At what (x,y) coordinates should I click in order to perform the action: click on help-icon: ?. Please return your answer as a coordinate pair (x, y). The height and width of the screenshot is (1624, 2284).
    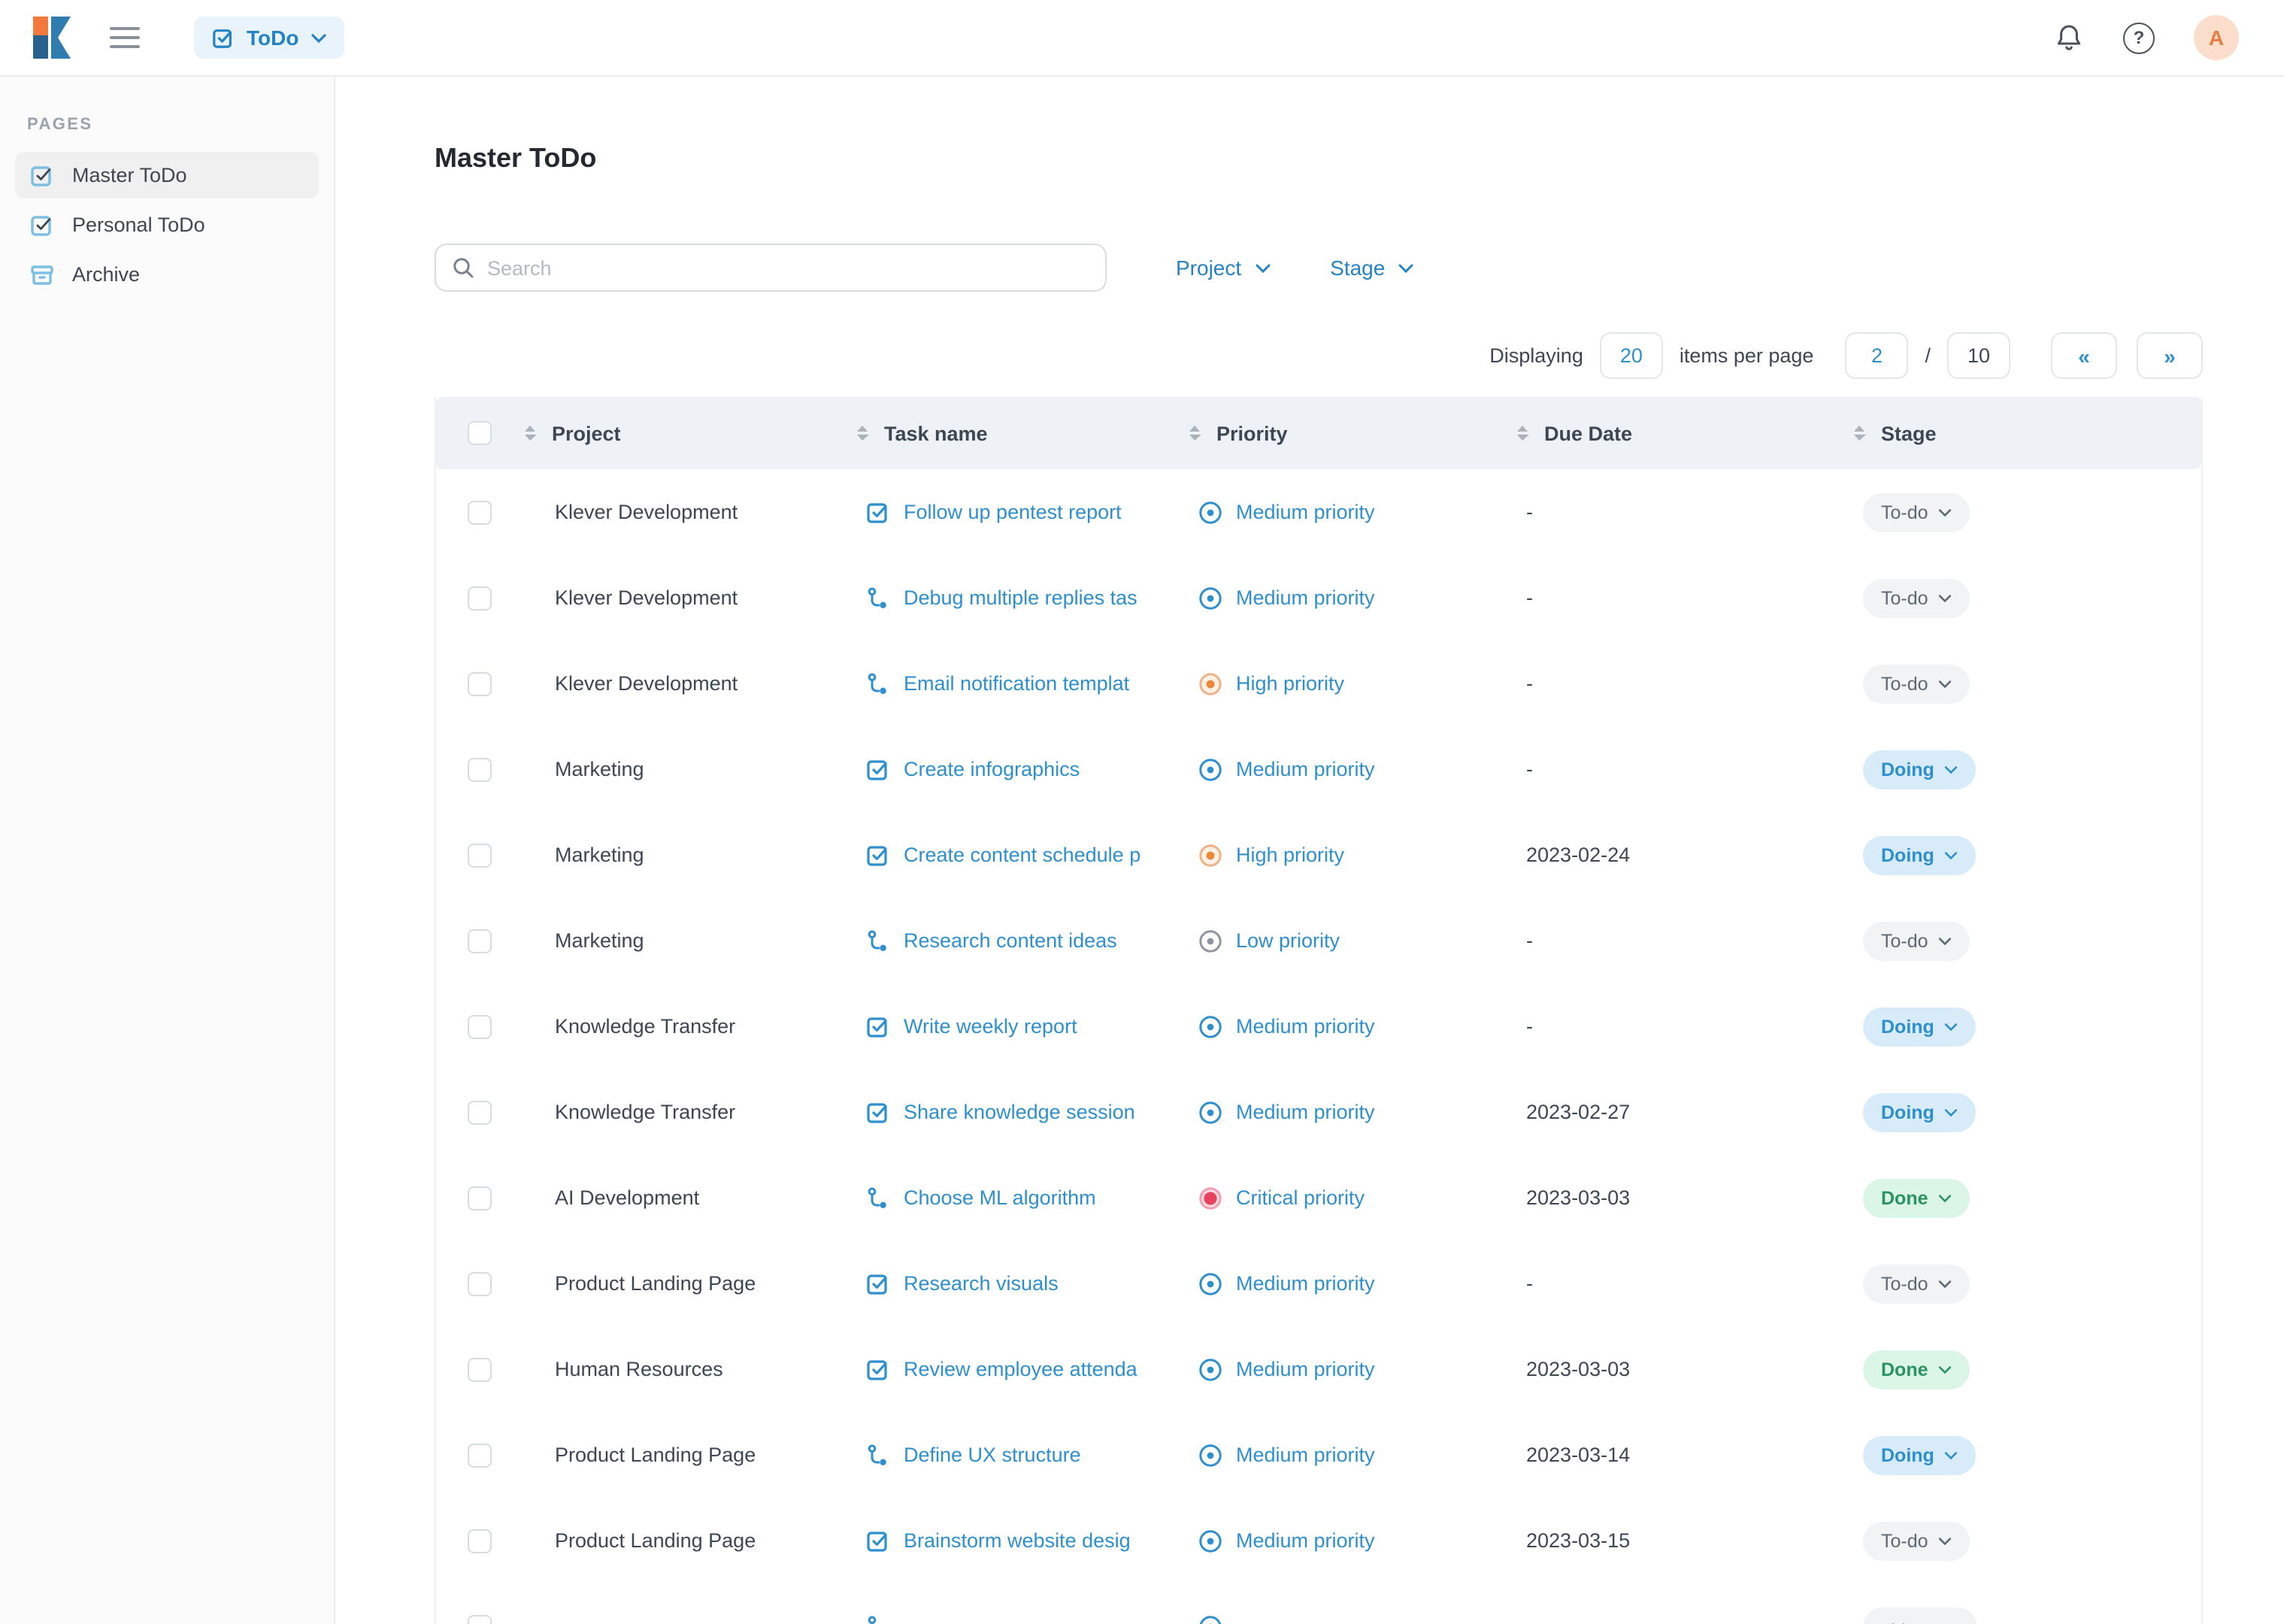
    Looking at the image, I should click on (2139, 37).